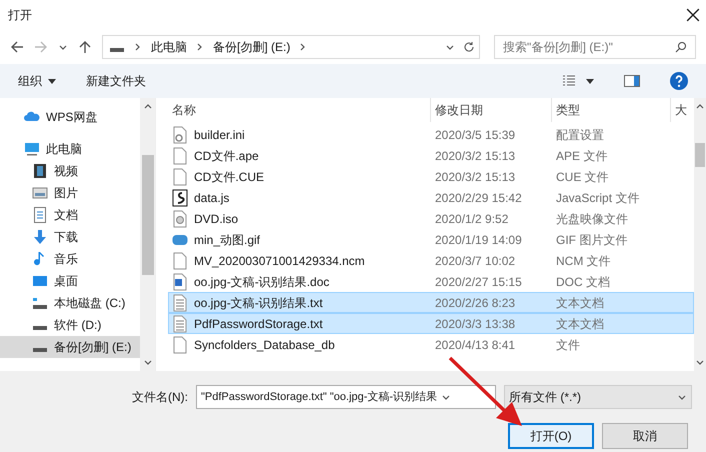  Describe the element at coordinates (490, 110) in the screenshot. I see `column-header: 修改日期` at that location.